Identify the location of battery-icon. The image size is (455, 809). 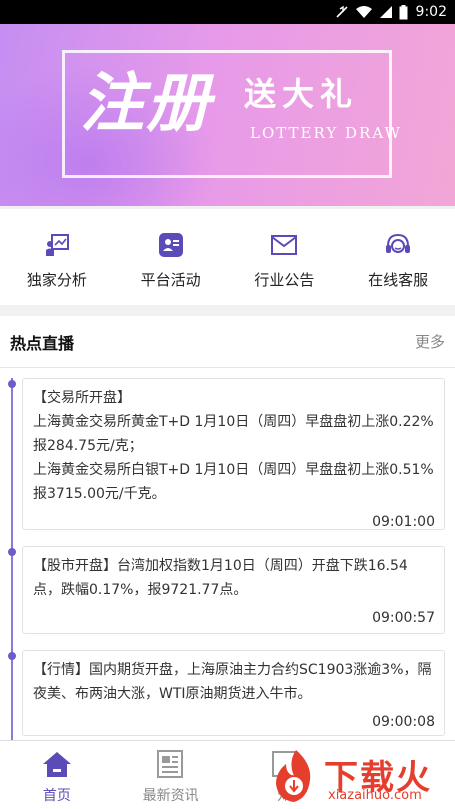
(403, 11).